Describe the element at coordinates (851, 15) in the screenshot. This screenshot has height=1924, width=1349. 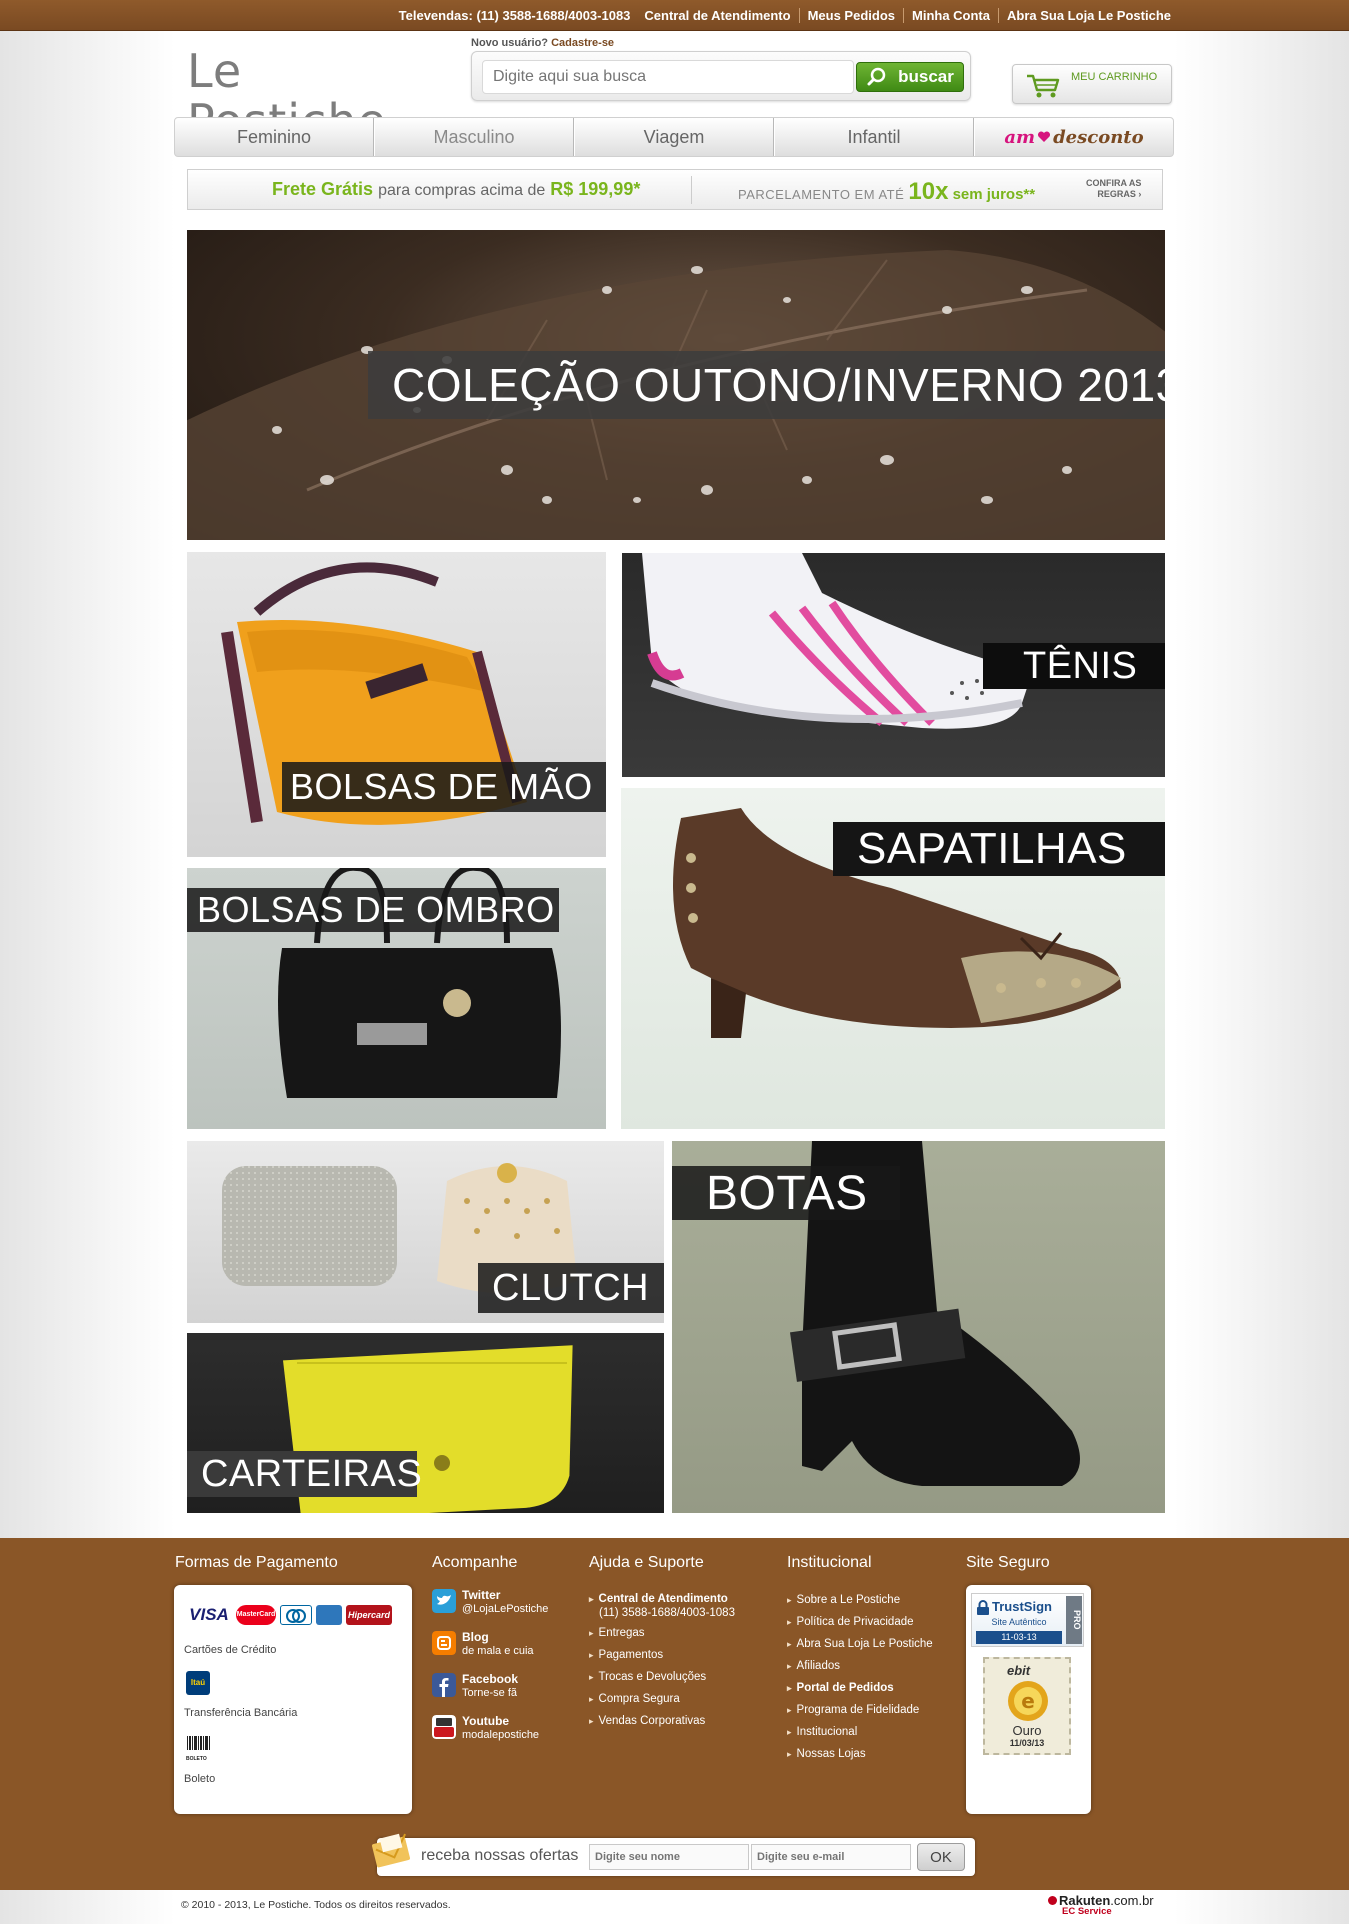
I see `top-link-pedidos: Meus Pedidos` at that location.